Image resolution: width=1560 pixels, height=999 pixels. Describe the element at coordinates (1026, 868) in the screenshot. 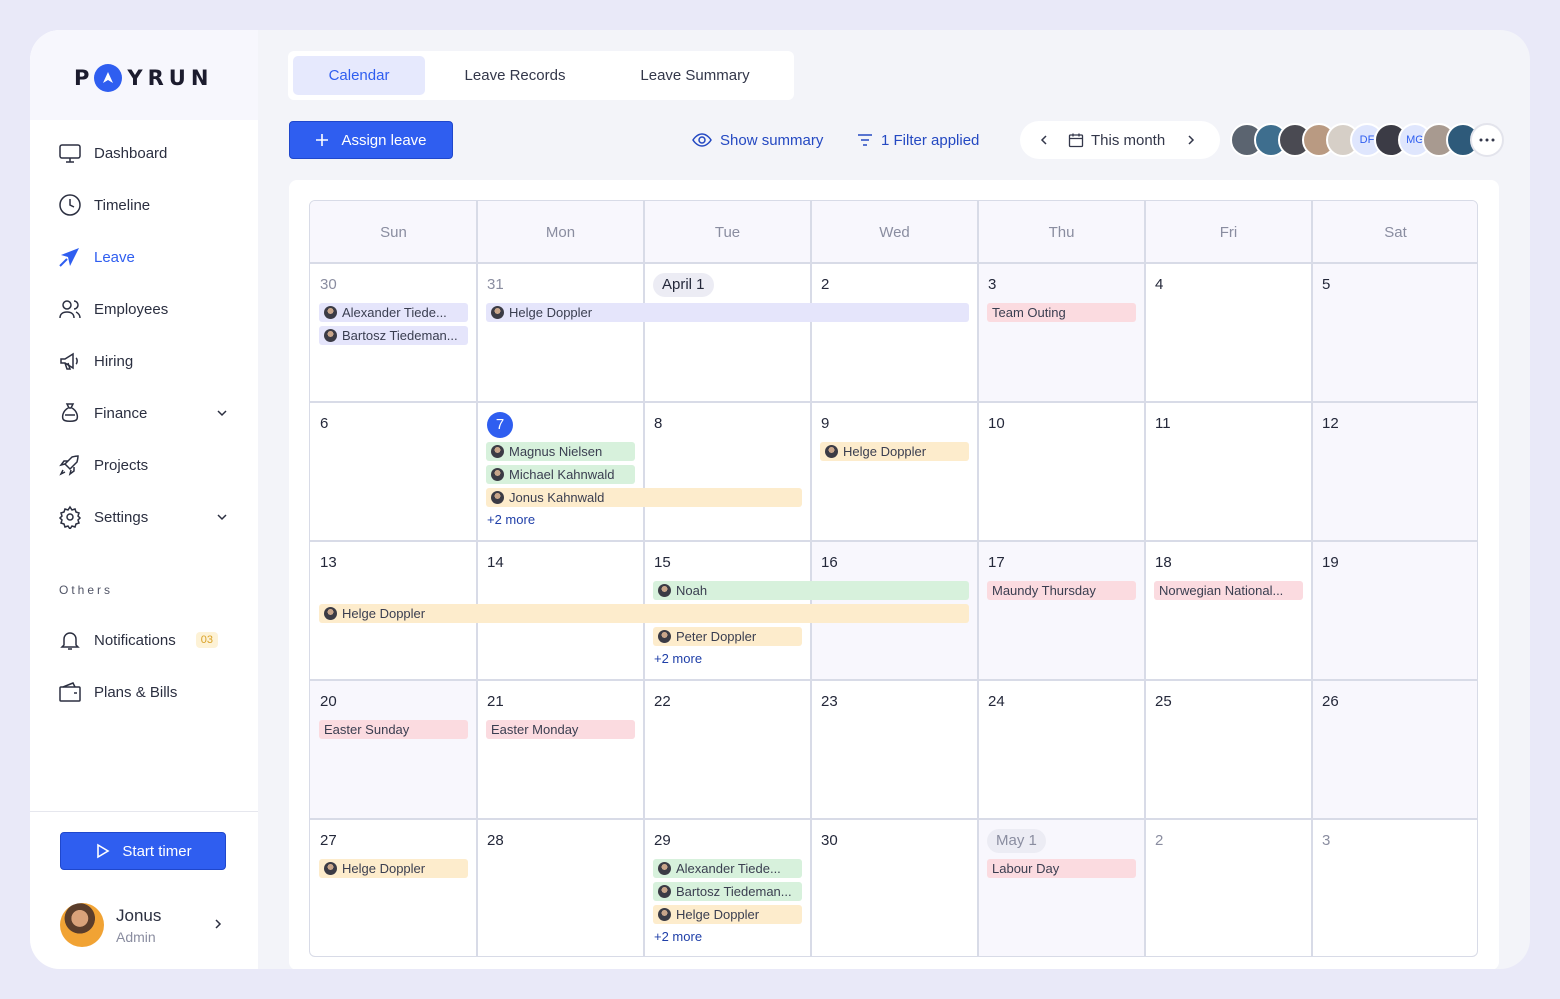

I see `event-label: Labour Day` at that location.